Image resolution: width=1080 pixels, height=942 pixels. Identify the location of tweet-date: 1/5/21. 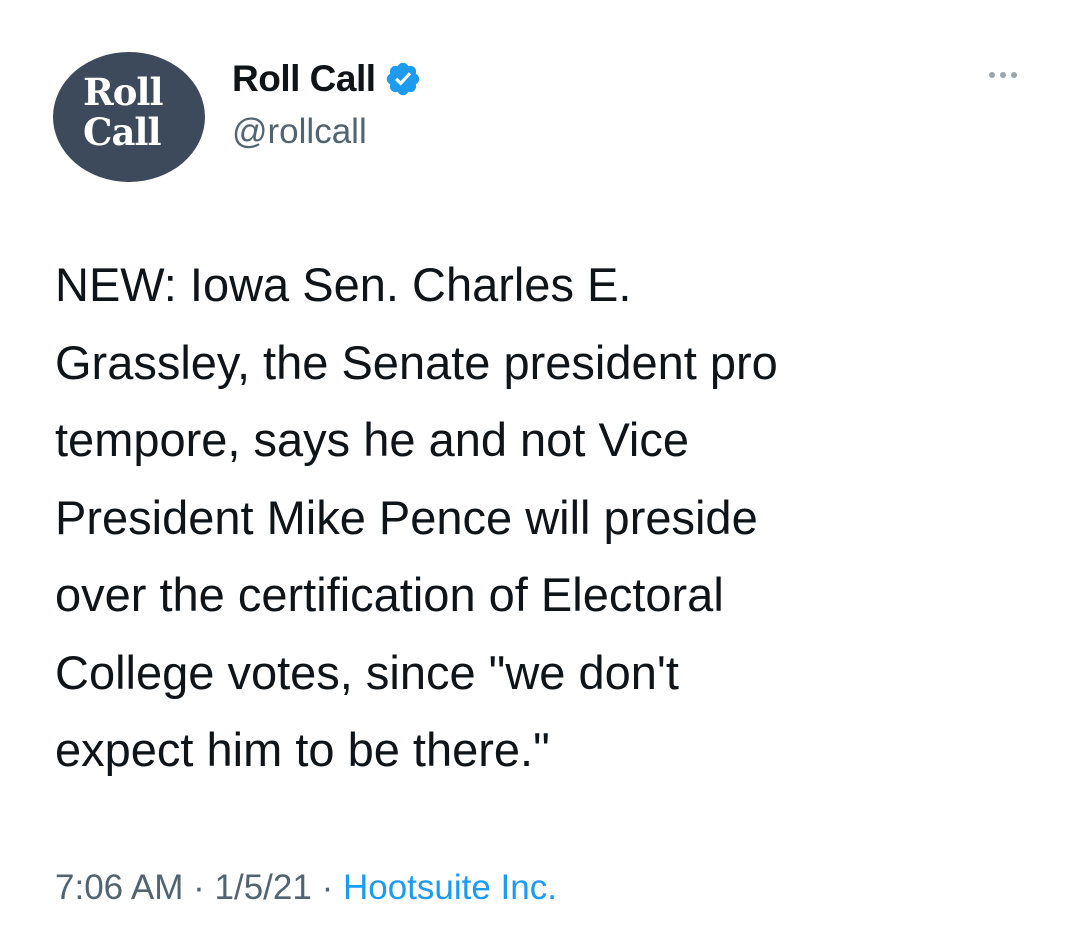
(263, 887).